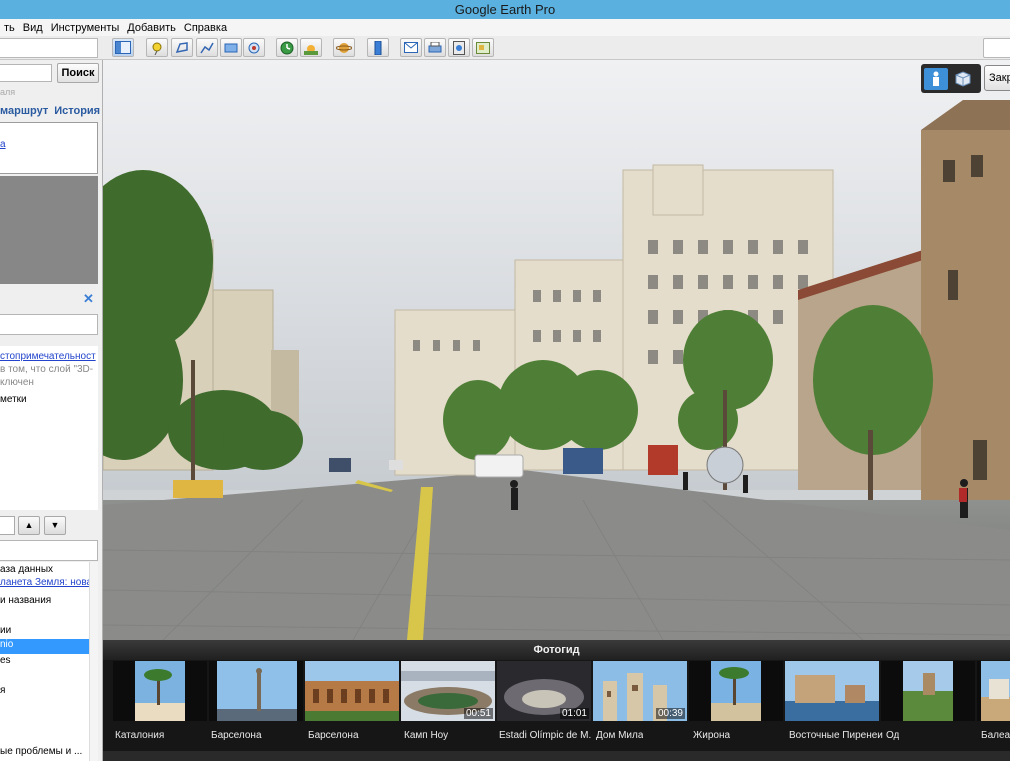 This screenshot has height=761, width=1010. I want to click on add-placemark-button, so click(157, 47).